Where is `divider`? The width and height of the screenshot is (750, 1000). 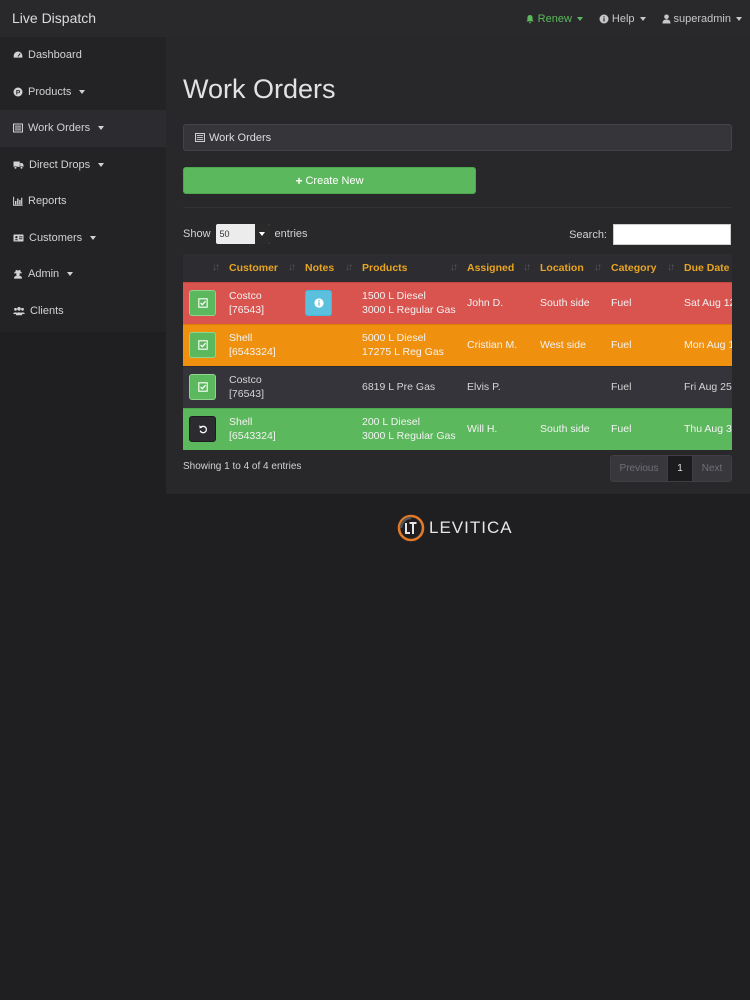
divider is located at coordinates (457, 207).